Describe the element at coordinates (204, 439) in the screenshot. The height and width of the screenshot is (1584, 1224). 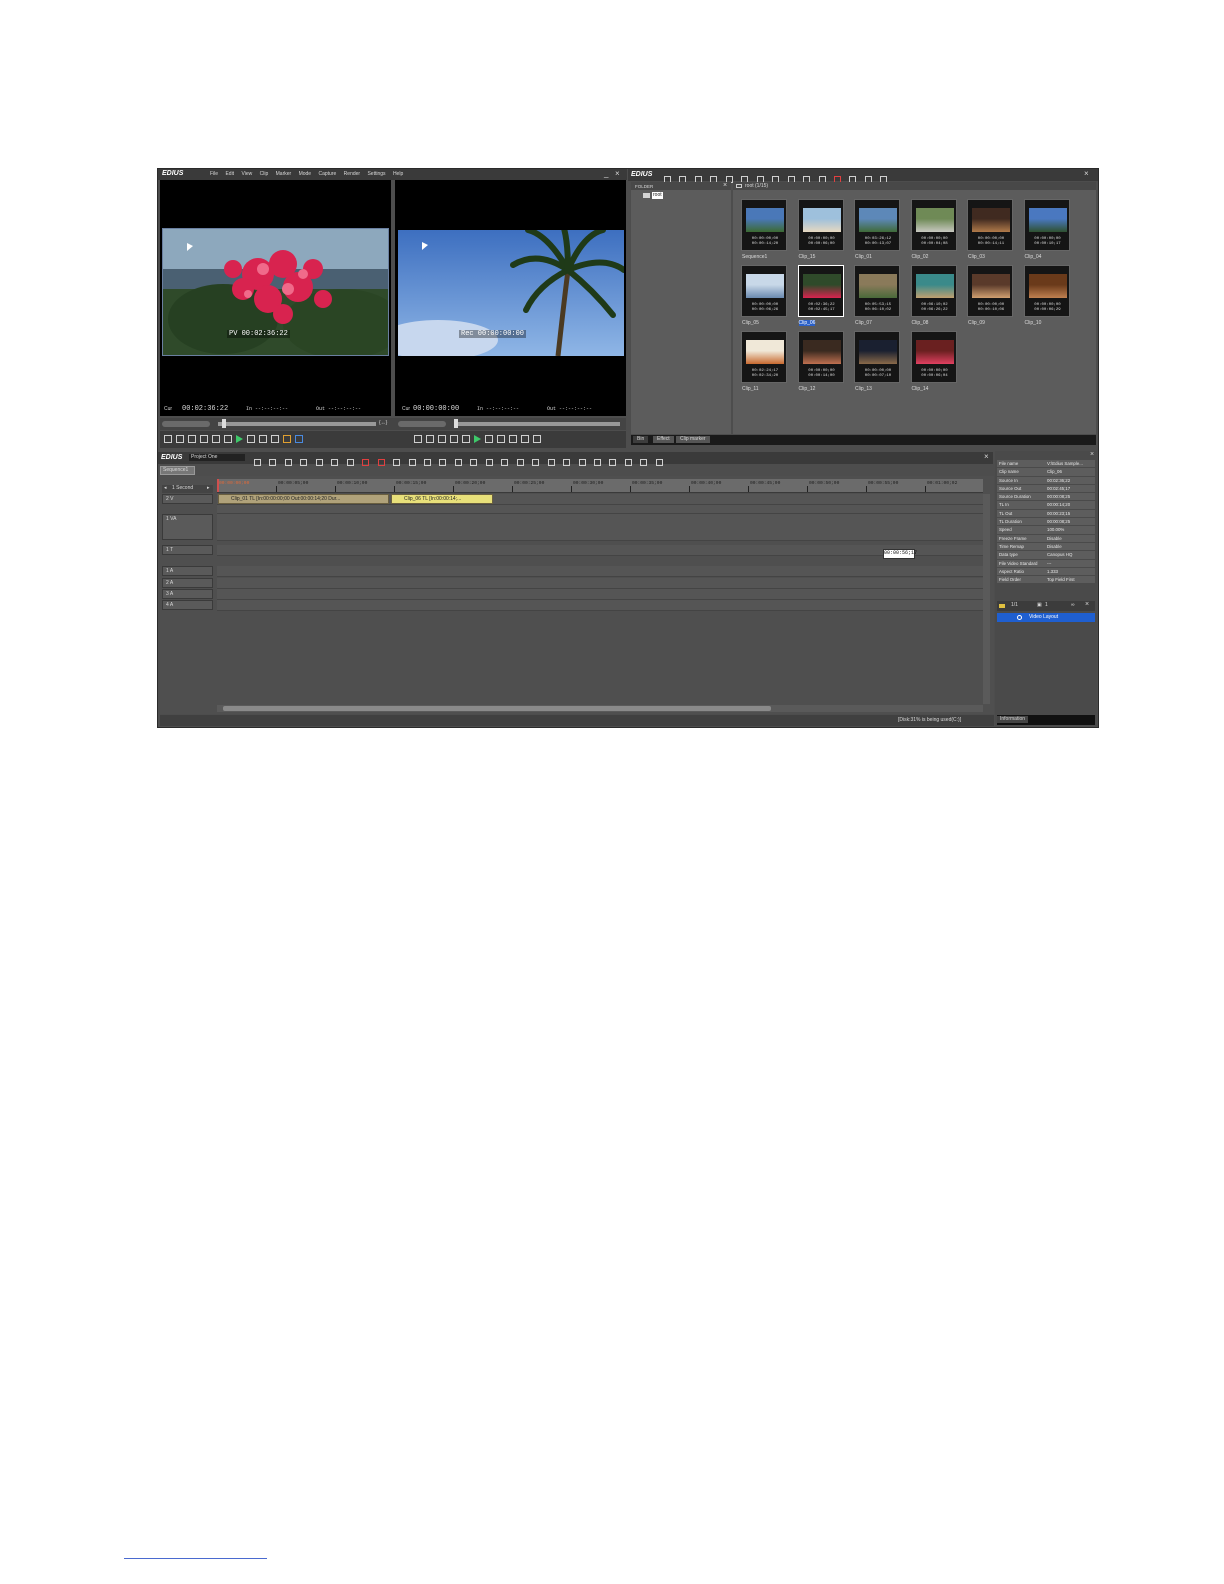
I see `stop-icon` at that location.